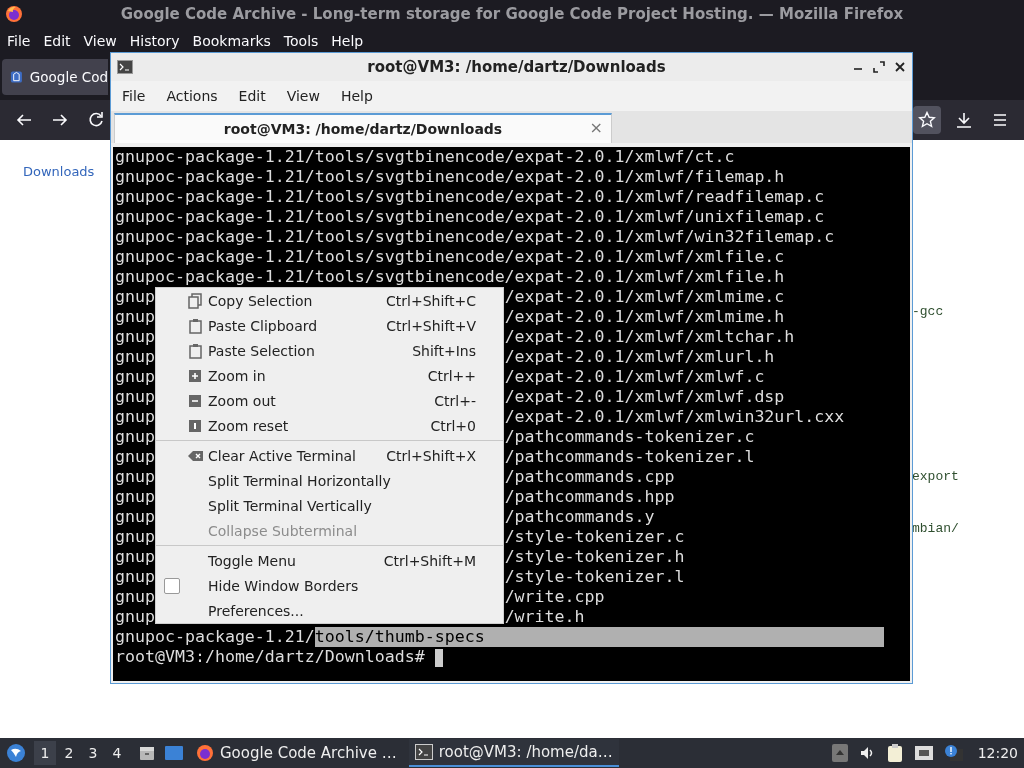  Describe the element at coordinates (172, 585) in the screenshot. I see `checkbox` at that location.